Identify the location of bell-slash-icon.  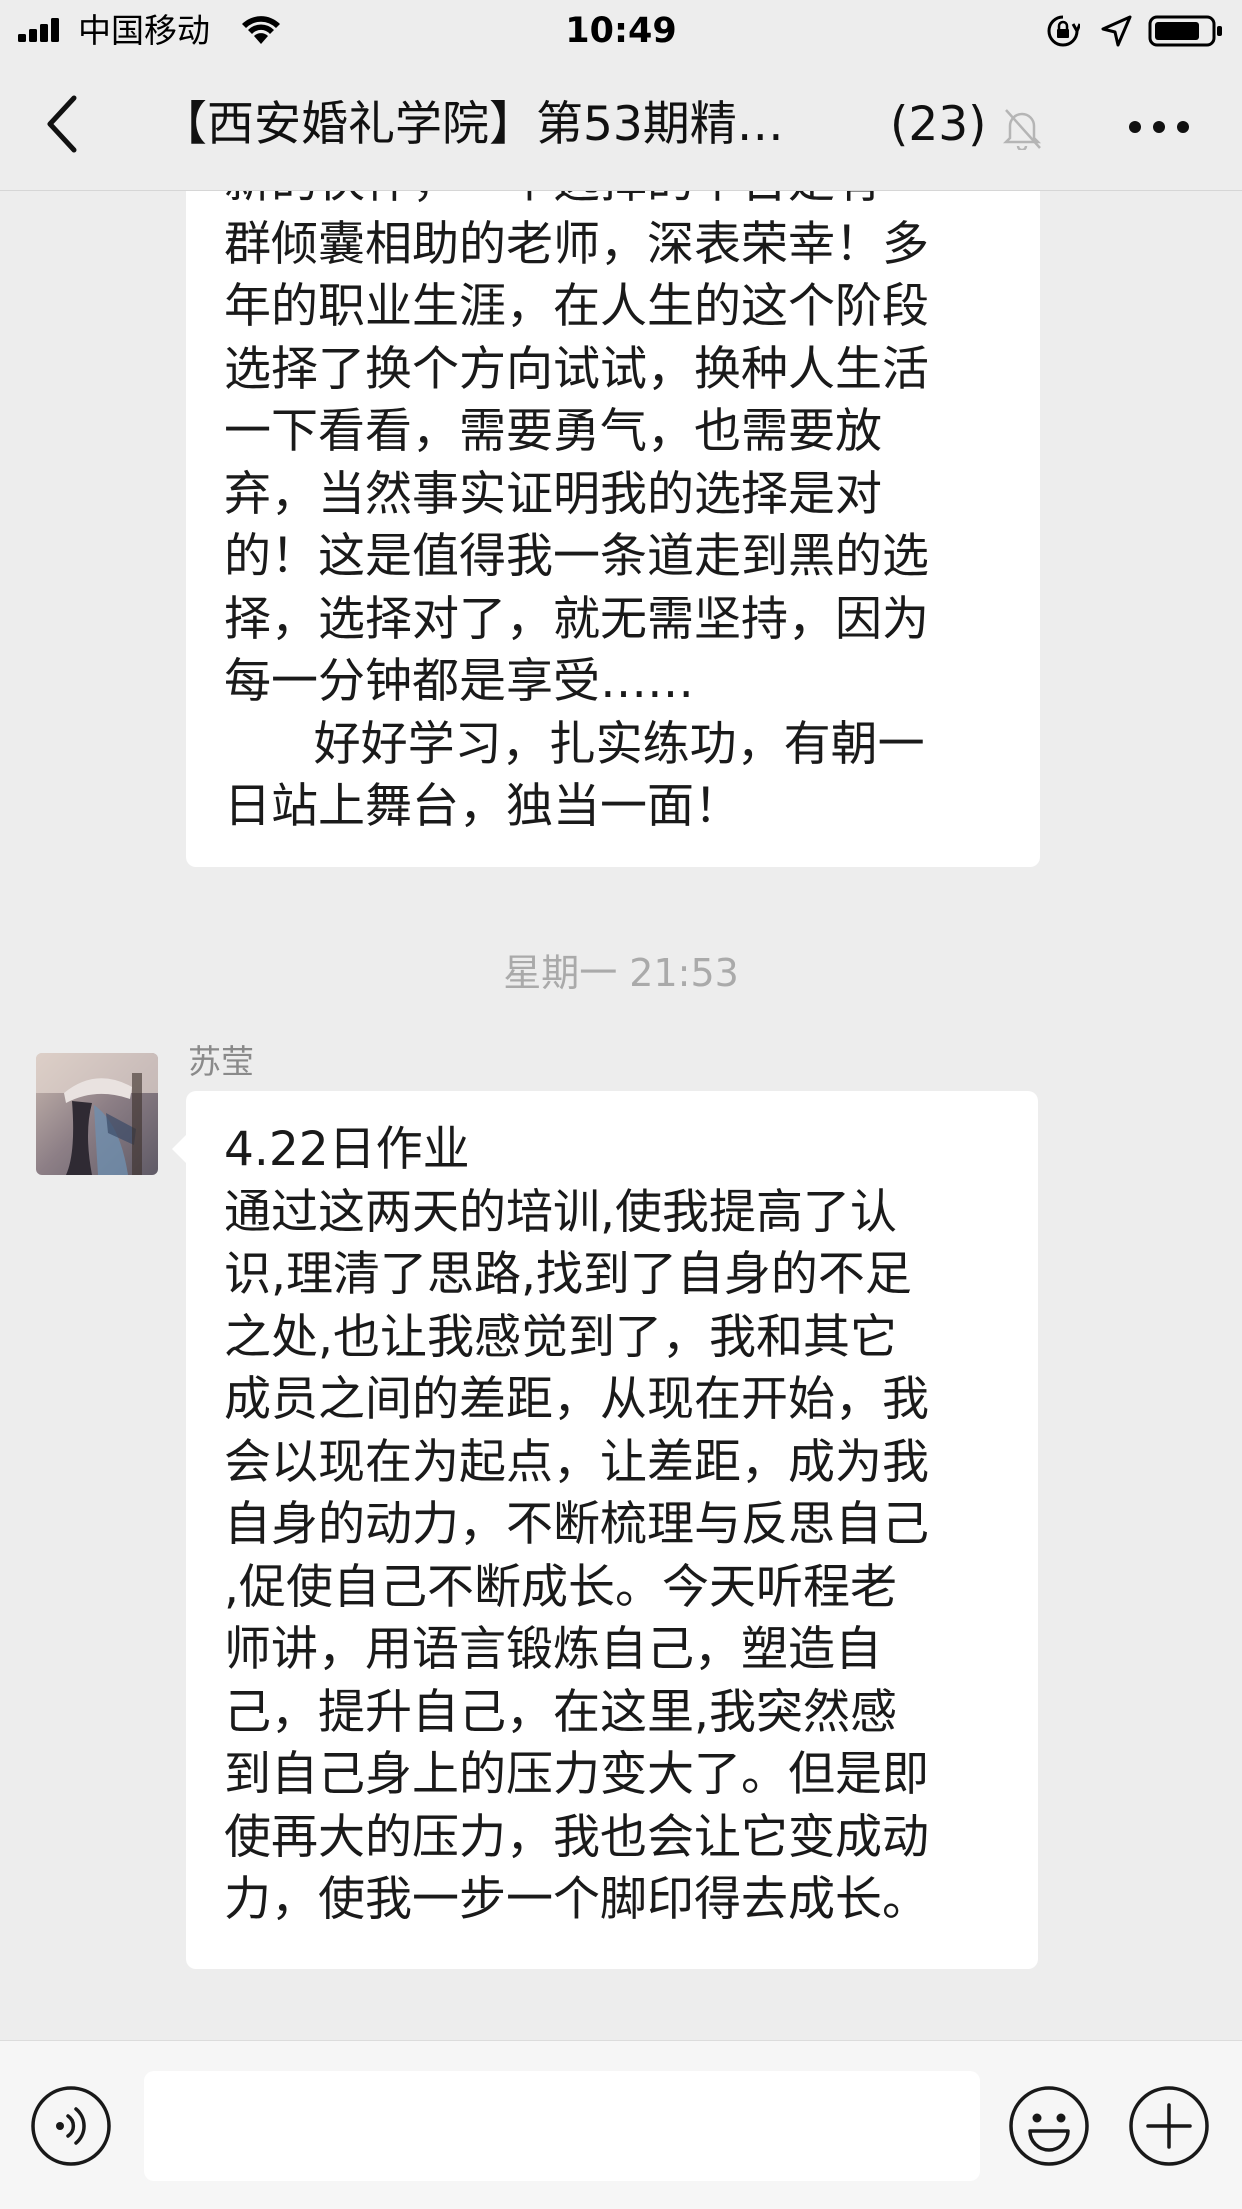
(1022, 129).